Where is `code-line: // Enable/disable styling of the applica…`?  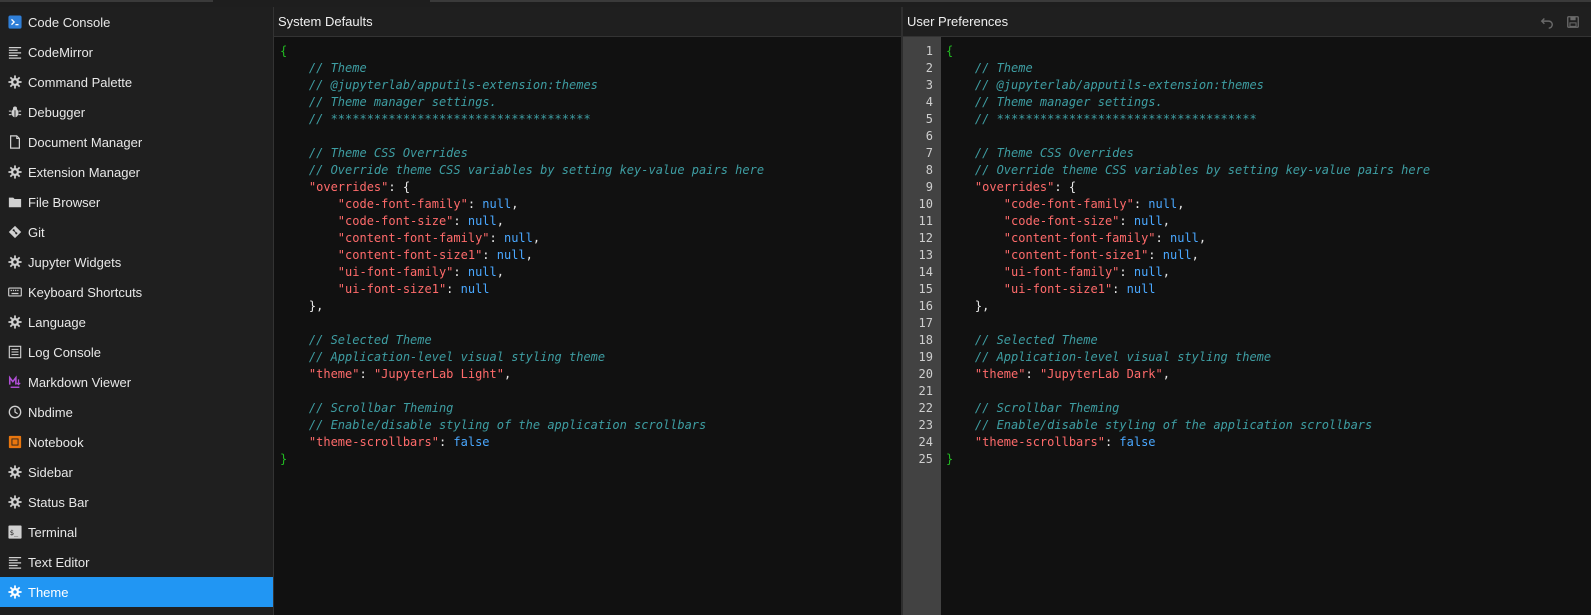
code-line: // Enable/disable styling of the applica… is located at coordinates (1188, 425).